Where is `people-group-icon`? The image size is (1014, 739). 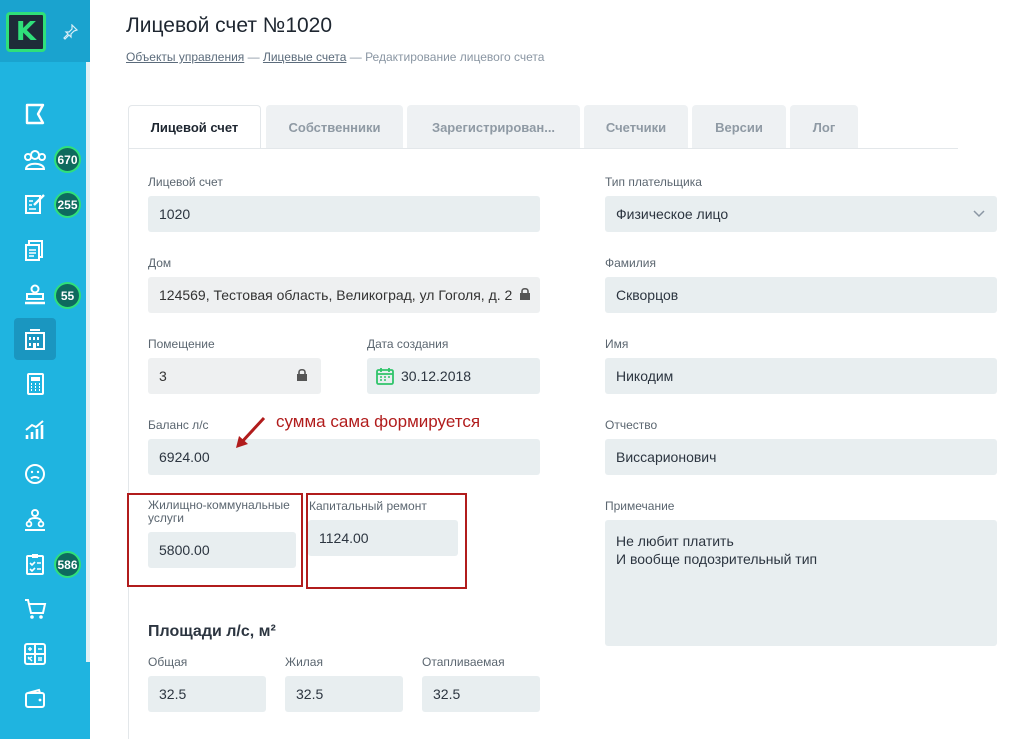 people-group-icon is located at coordinates (35, 160).